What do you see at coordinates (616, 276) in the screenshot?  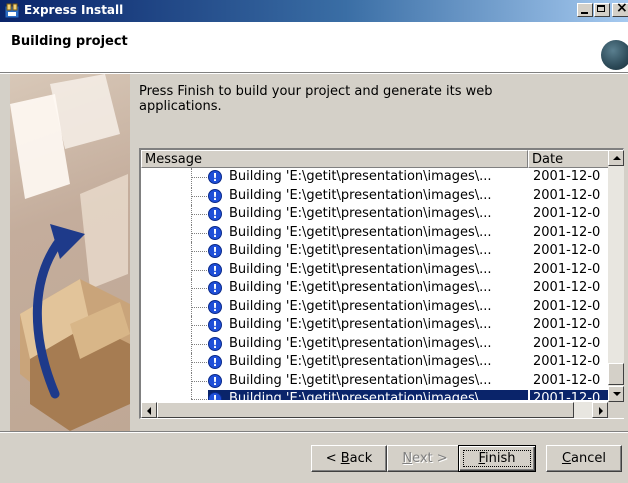 I see `vertical-scrollbar` at bounding box center [616, 276].